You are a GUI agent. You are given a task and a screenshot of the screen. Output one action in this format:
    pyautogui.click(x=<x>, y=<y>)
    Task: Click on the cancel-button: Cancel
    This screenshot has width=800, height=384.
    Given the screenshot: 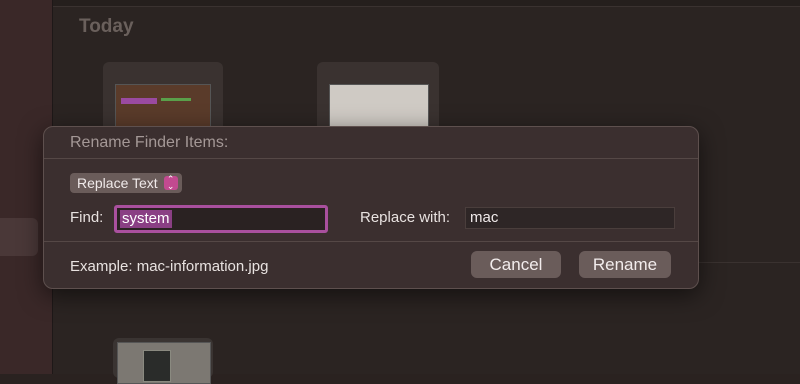 What is the action you would take?
    pyautogui.click(x=516, y=264)
    